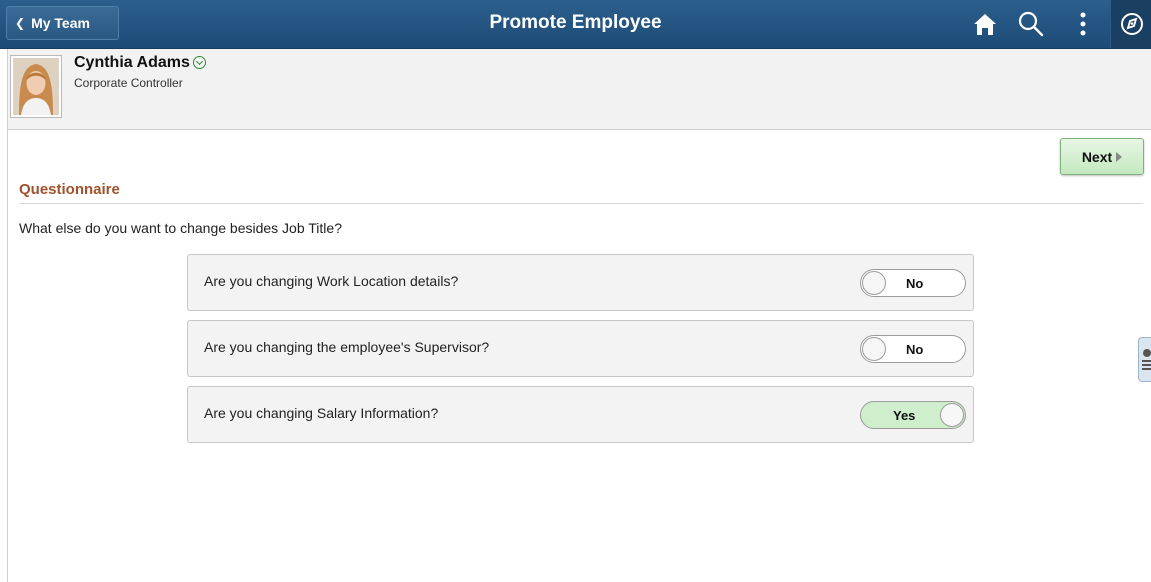 This screenshot has height=582, width=1151. I want to click on employee-job-title: Corporate Controller, so click(128, 83).